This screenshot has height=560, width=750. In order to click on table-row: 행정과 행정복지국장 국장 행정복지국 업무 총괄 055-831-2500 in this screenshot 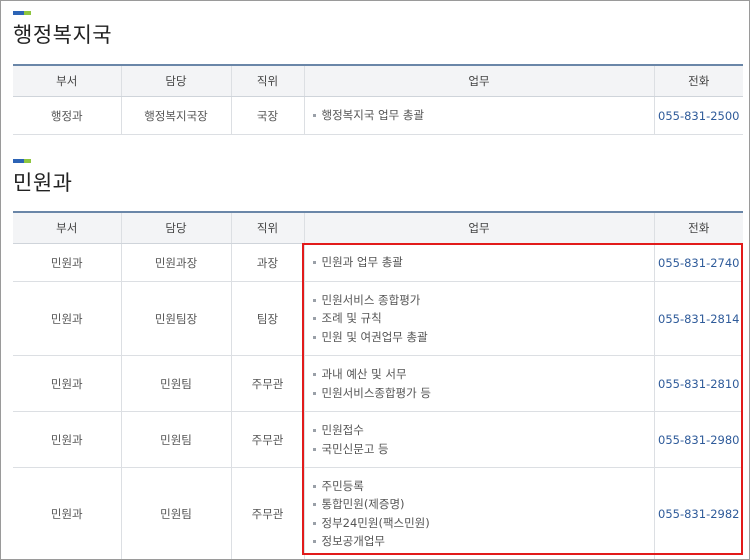, I will do `click(378, 115)`.